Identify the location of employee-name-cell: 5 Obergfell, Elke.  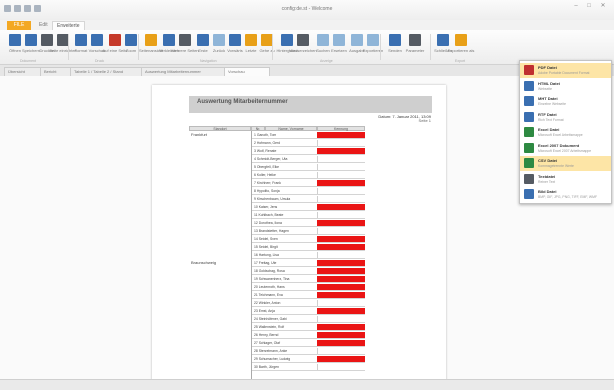
(267, 167).